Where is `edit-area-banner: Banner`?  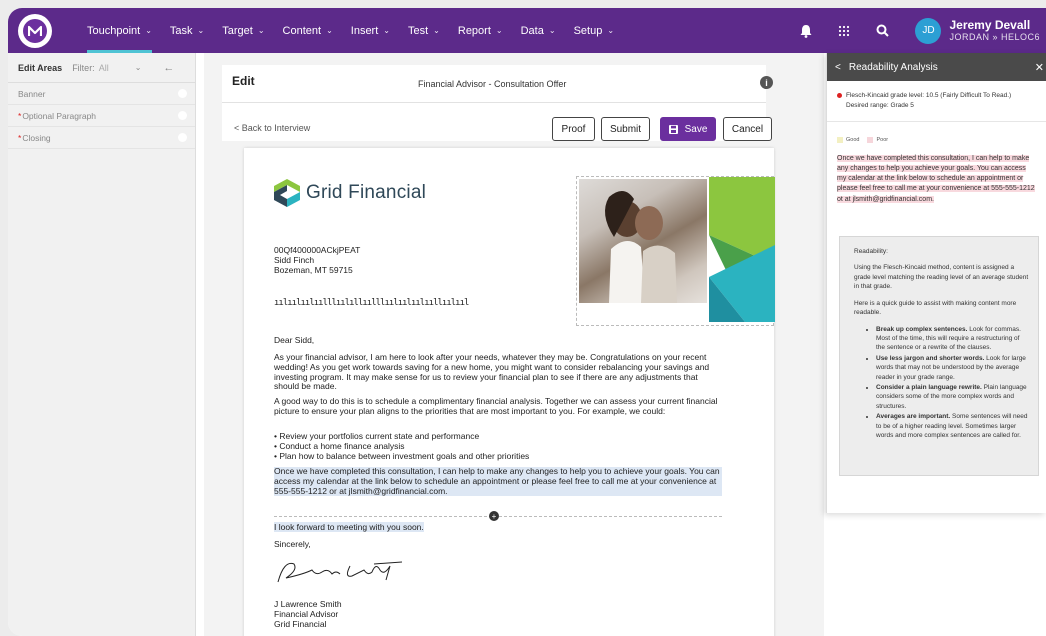
edit-area-banner: Banner is located at coordinates (101, 94).